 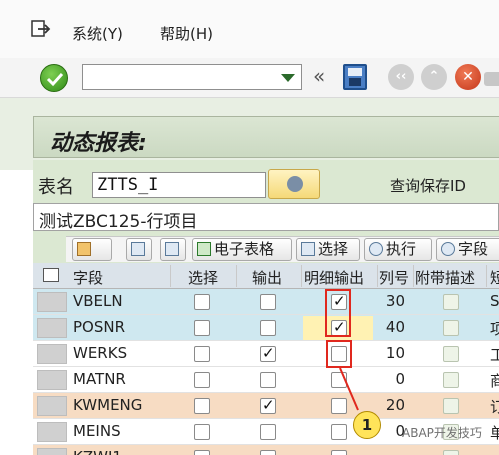 What do you see at coordinates (389, 353) in the screenshot?
I see `column-number: 10` at bounding box center [389, 353].